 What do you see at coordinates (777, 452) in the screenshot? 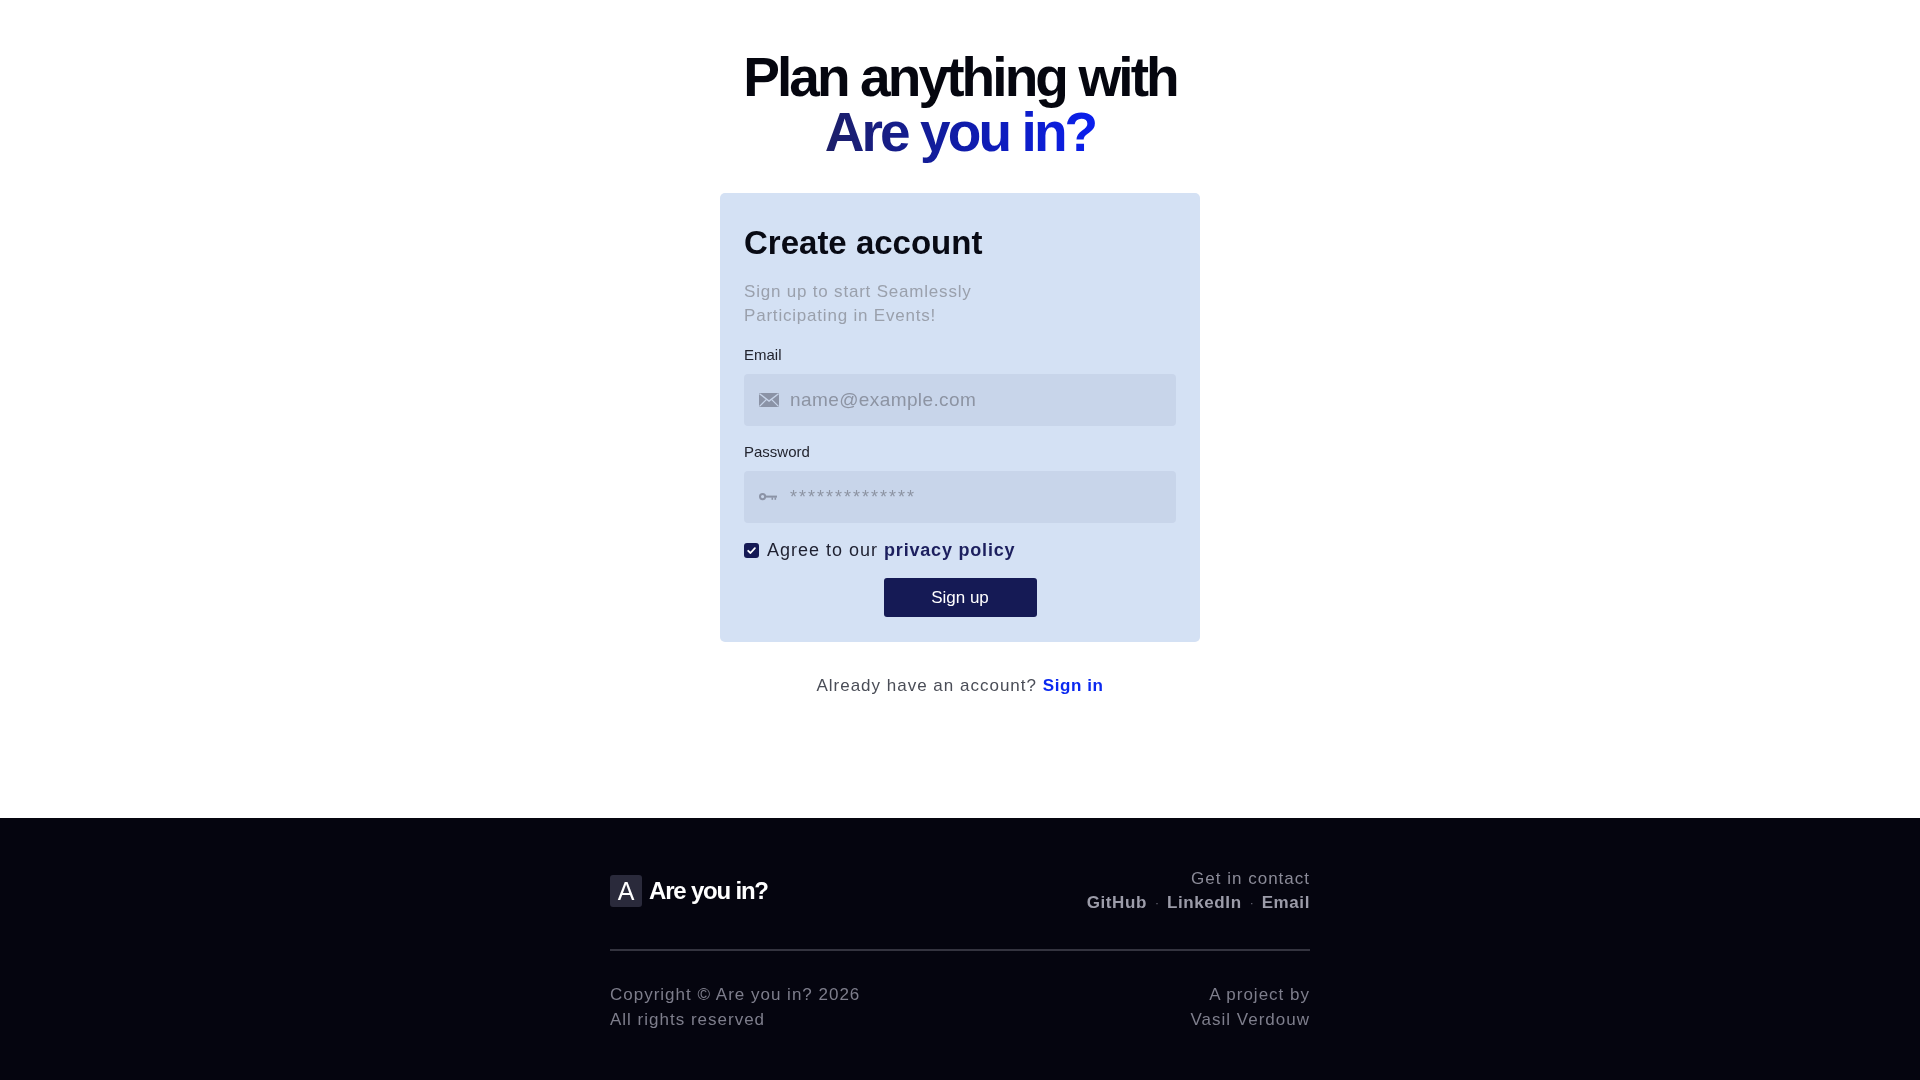
I see `password-label: Password` at bounding box center [777, 452].